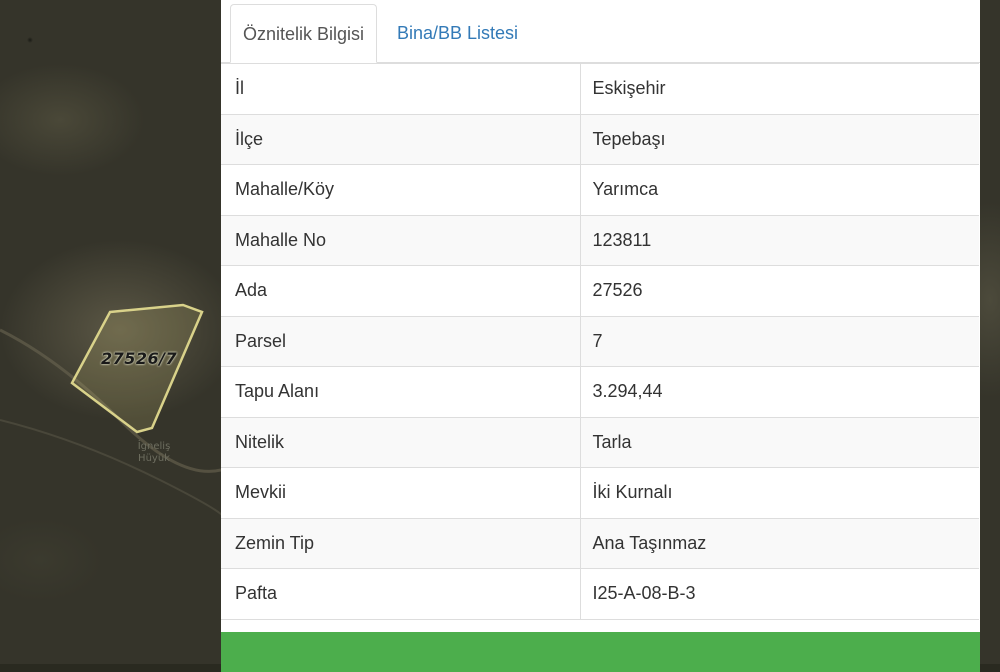 The height and width of the screenshot is (672, 1000). Describe the element at coordinates (401, 493) in the screenshot. I see `attribute-key: Mevkii` at that location.